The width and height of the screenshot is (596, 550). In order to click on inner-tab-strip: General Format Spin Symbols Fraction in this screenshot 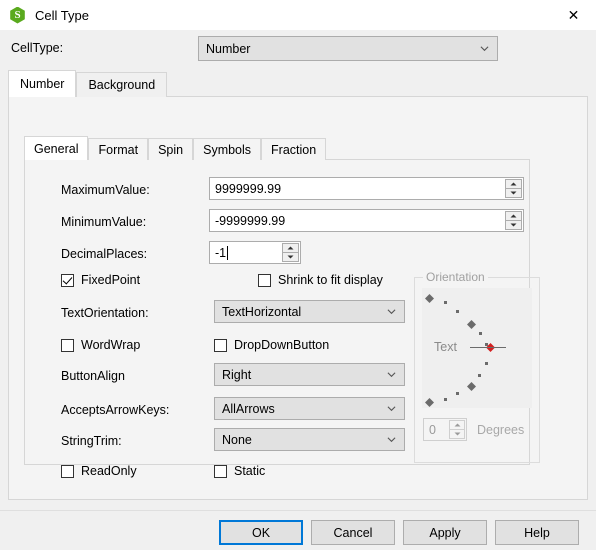, I will do `click(175, 148)`.